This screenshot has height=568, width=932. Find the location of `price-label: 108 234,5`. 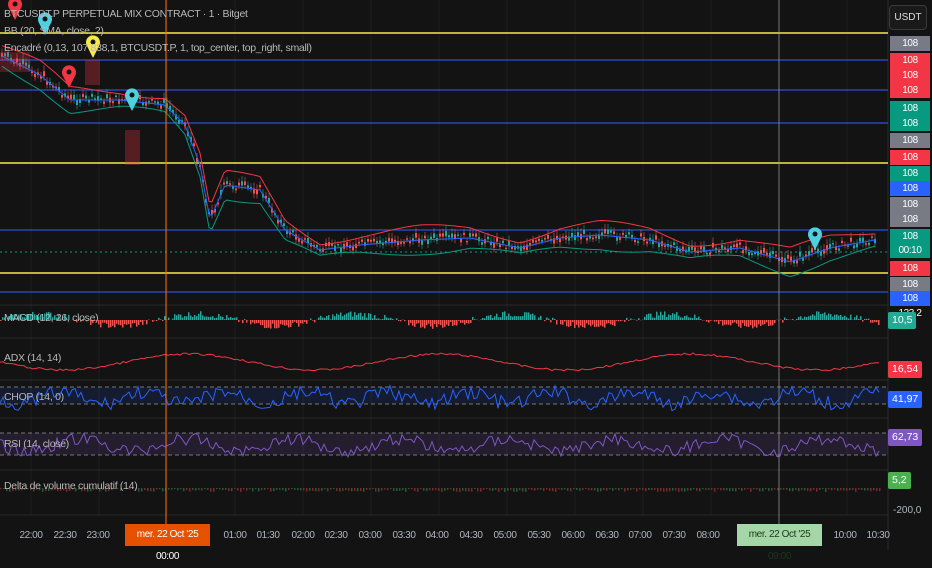

price-label: 108 234,5 is located at coordinates (910, 268).